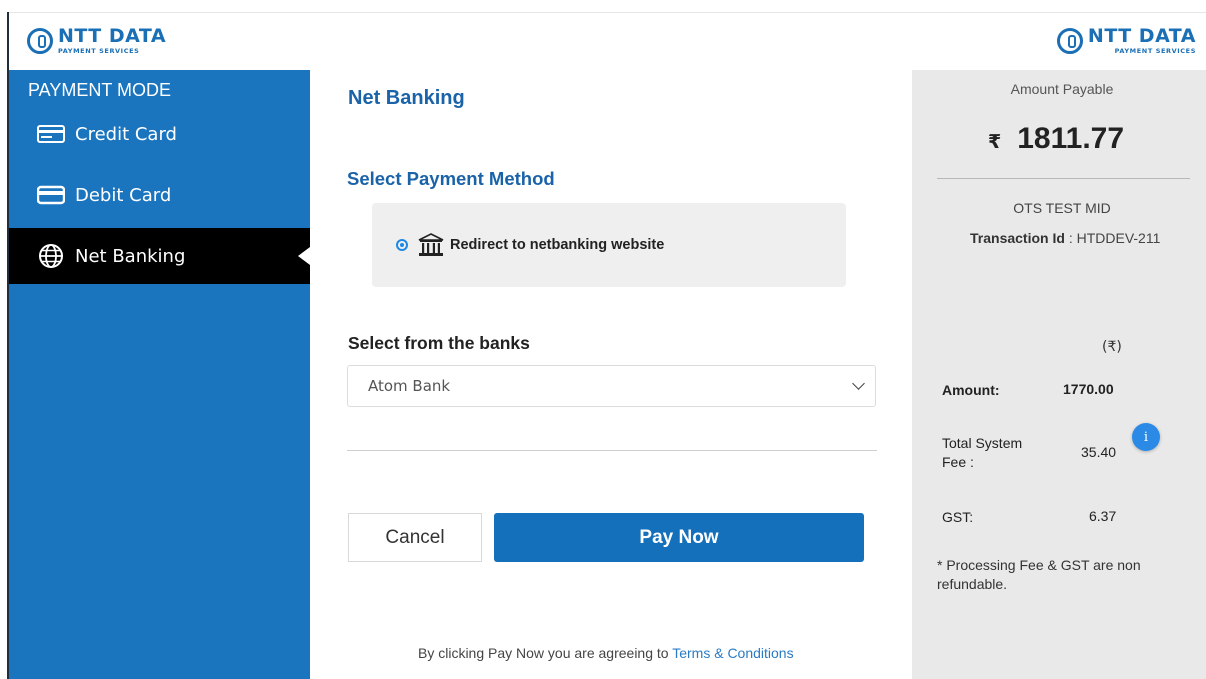  I want to click on agree-text: By clicking Pay Now you are agreeing to, so click(543, 653).